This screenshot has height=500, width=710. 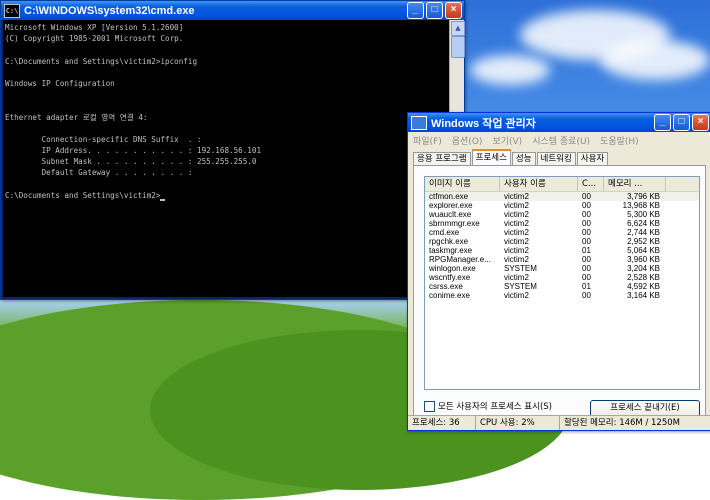 What do you see at coordinates (562, 223) in the screenshot?
I see `table-row: sbrnmmgr.exe victim2 00 6,624 KB` at bounding box center [562, 223].